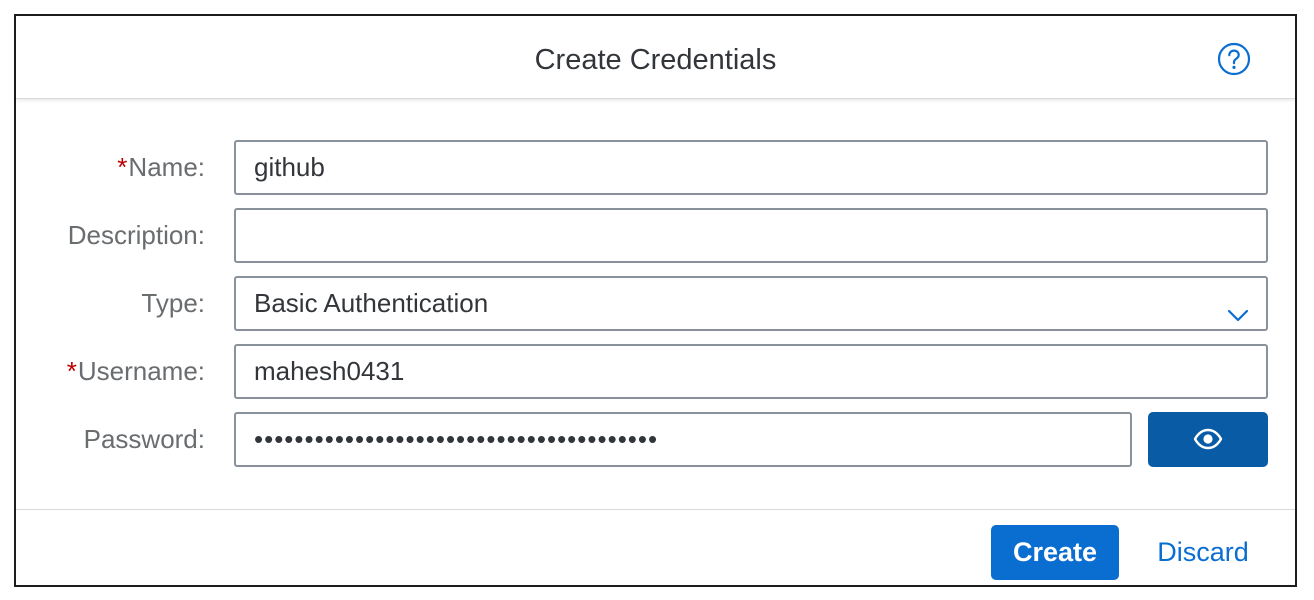 This screenshot has width=1314, height=600. I want to click on name-row: *Name:, so click(655, 167).